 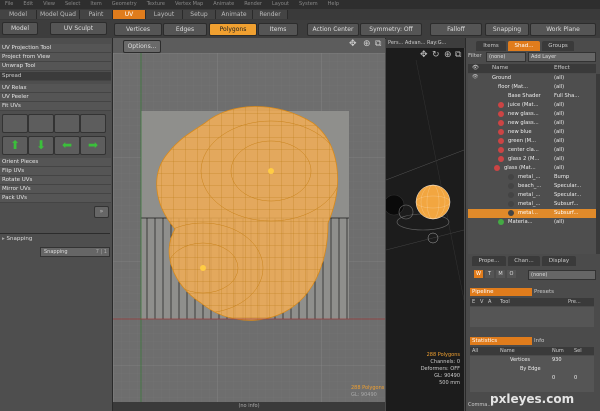 What do you see at coordinates (448, 55) in the screenshot?
I see `zoom-3d-icon: ⊕` at bounding box center [448, 55].